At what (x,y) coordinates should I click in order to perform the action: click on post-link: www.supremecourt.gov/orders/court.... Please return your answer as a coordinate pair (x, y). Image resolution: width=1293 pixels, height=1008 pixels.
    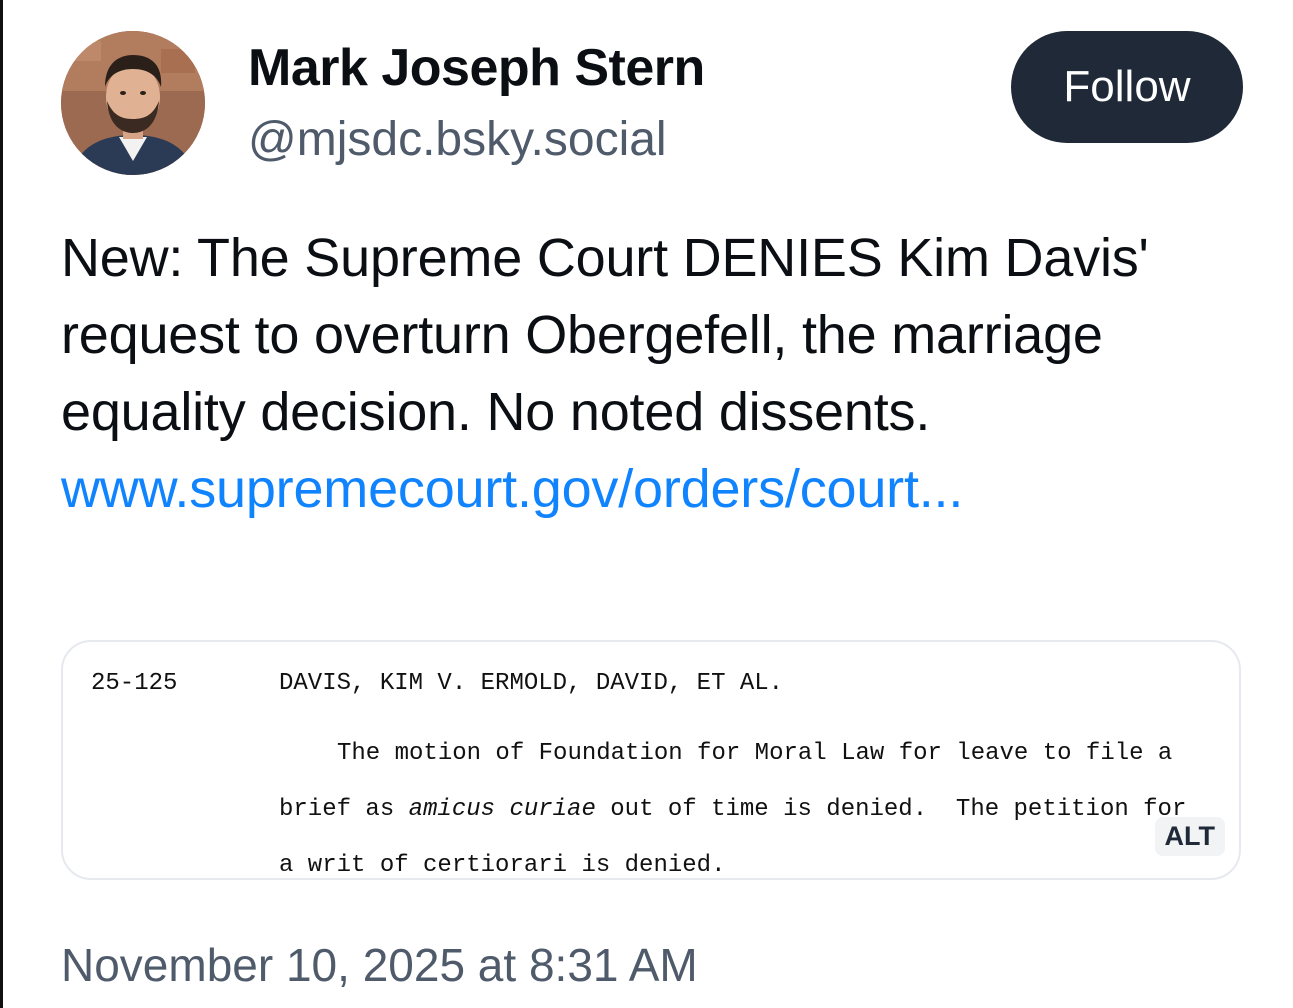
    Looking at the image, I should click on (512, 489).